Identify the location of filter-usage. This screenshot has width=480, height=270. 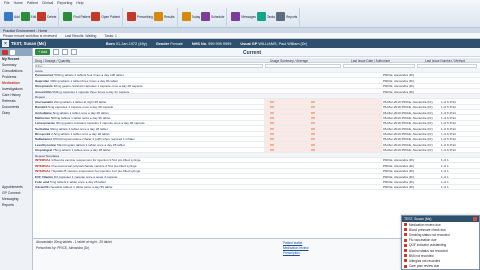
(303, 65).